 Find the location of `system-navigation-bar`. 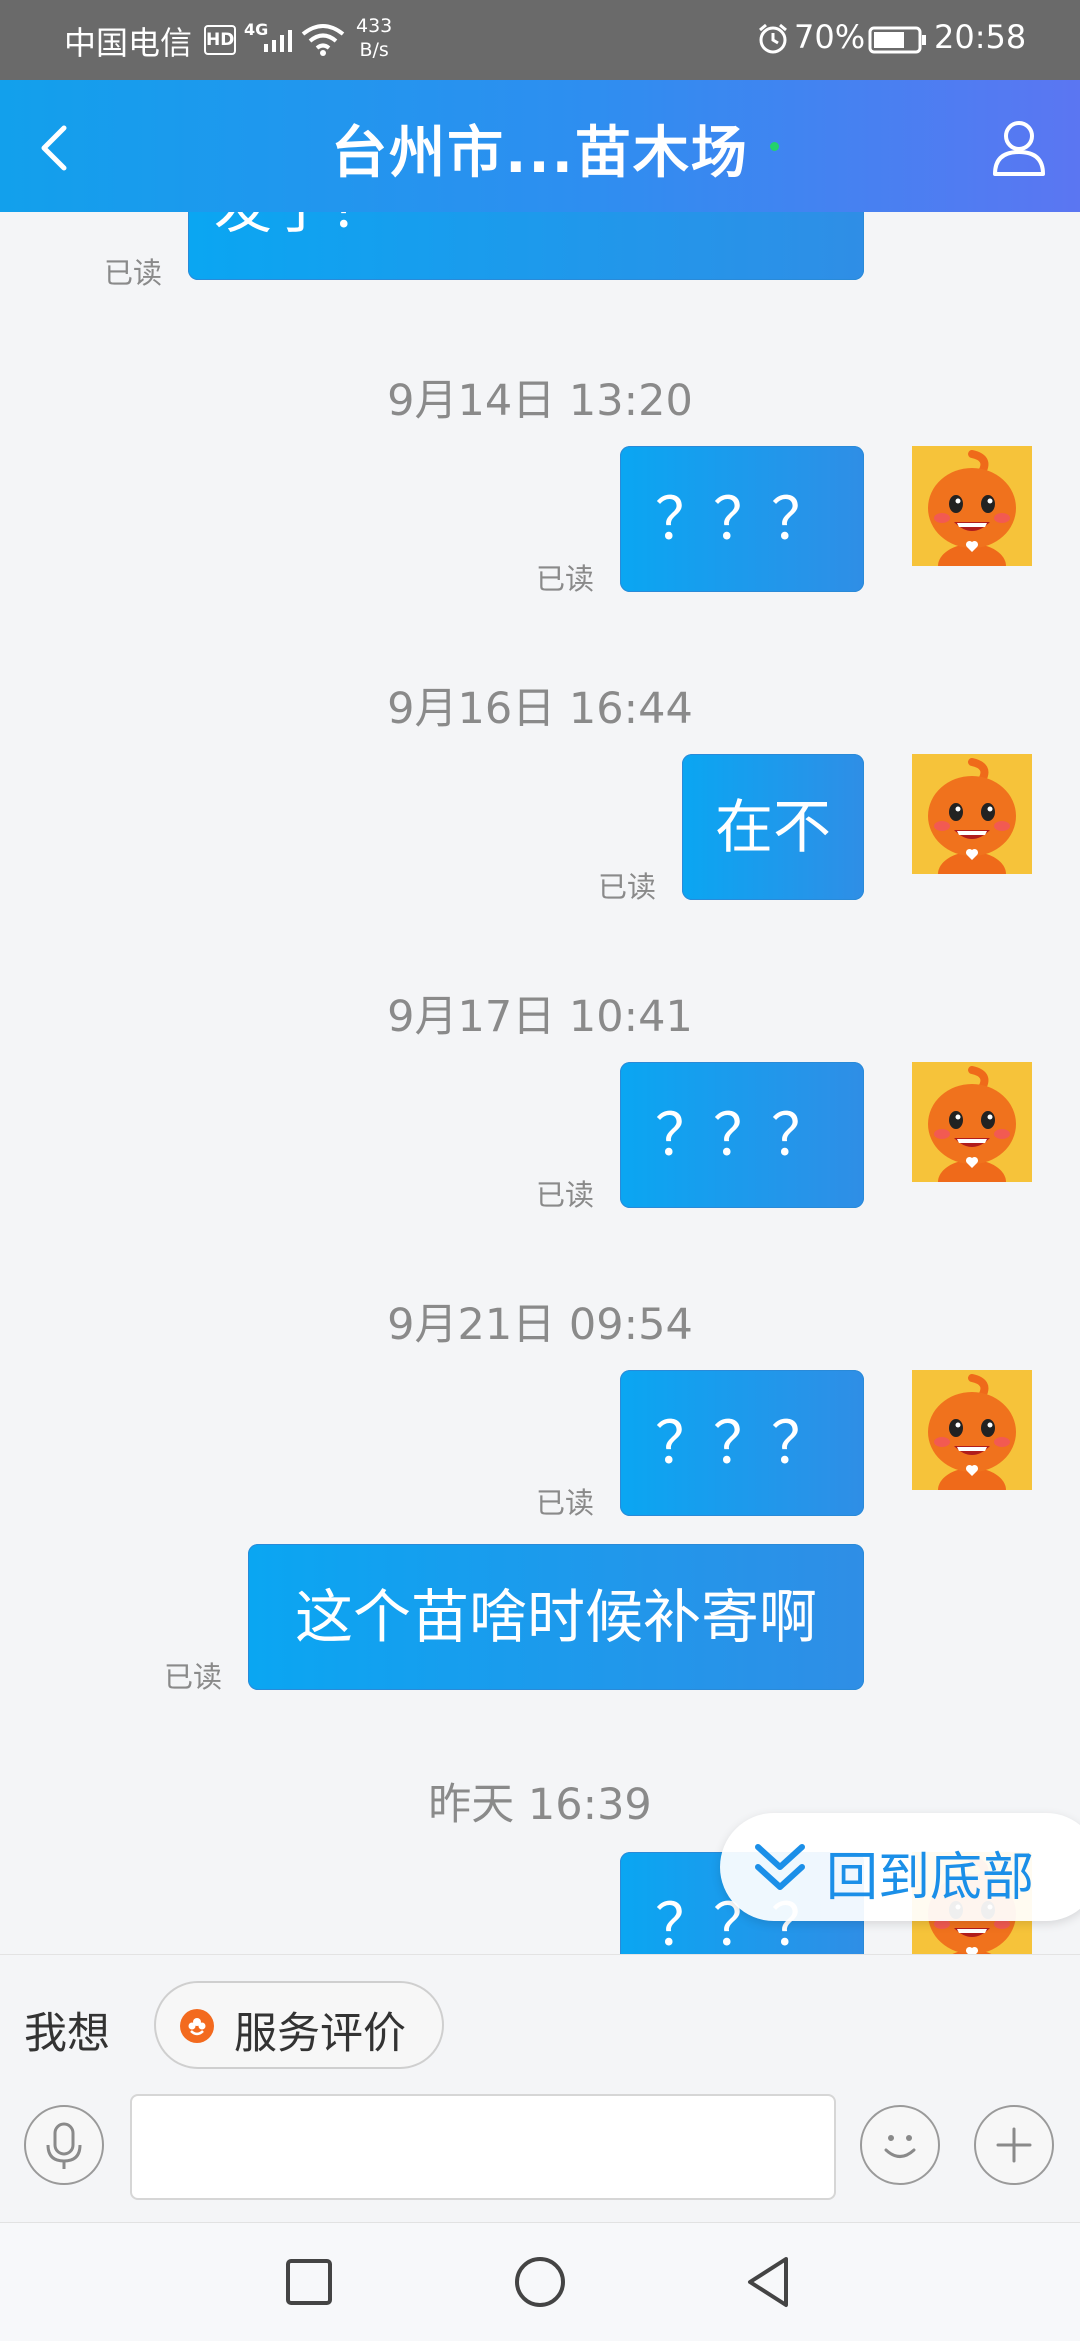

system-navigation-bar is located at coordinates (540, 2281).